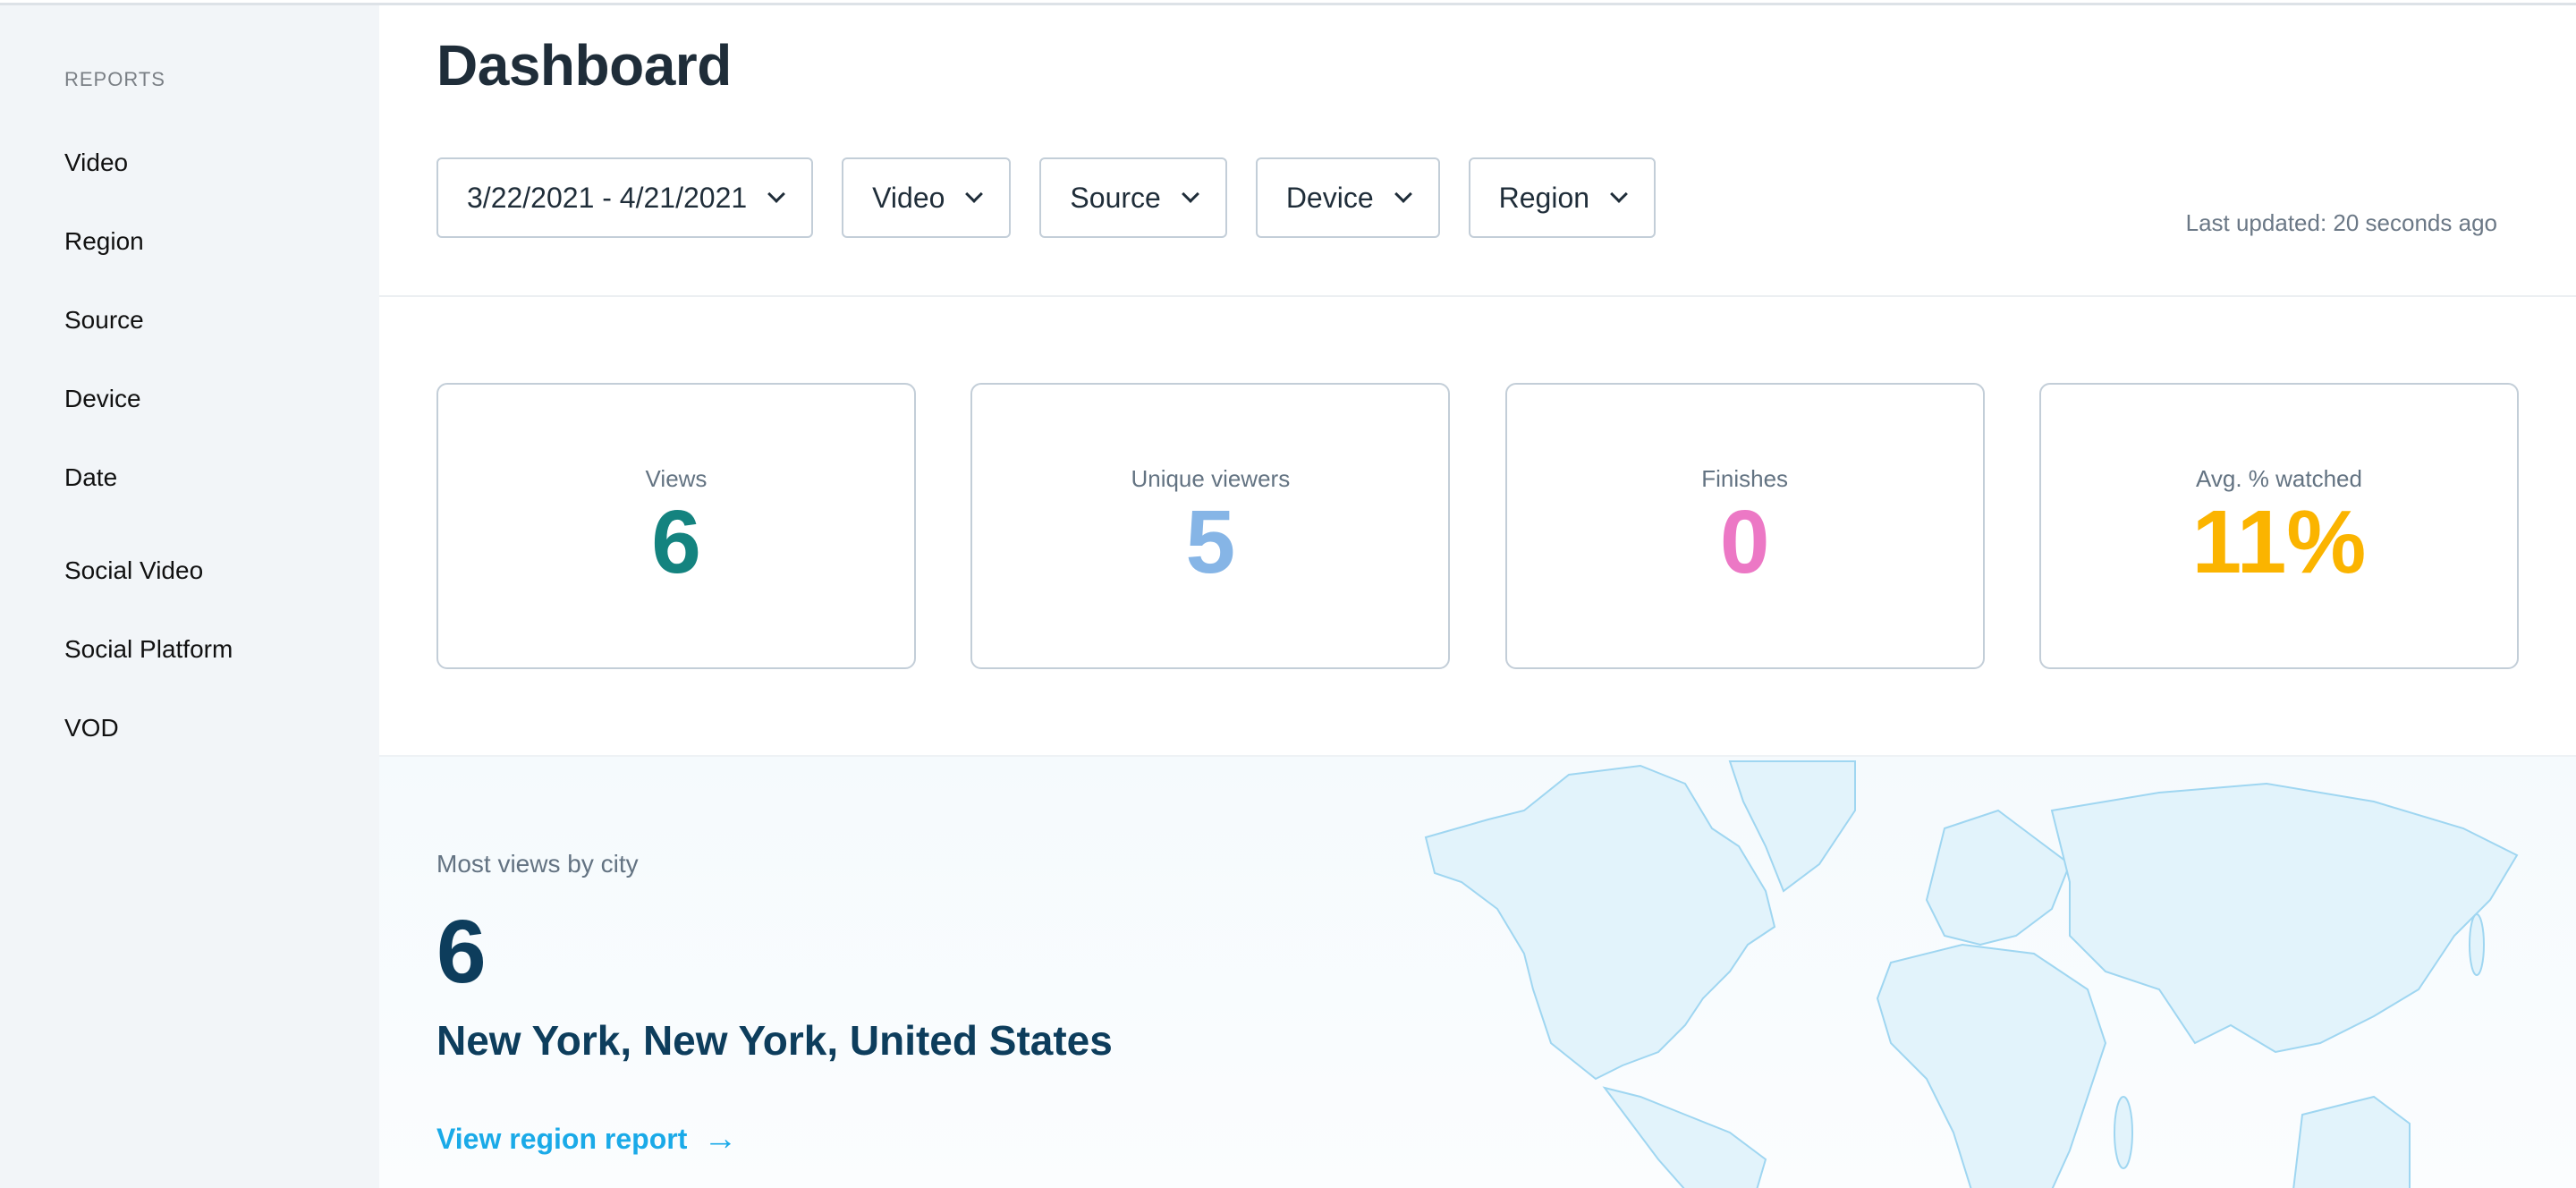  What do you see at coordinates (1998, 877) in the screenshot?
I see `map-europe` at bounding box center [1998, 877].